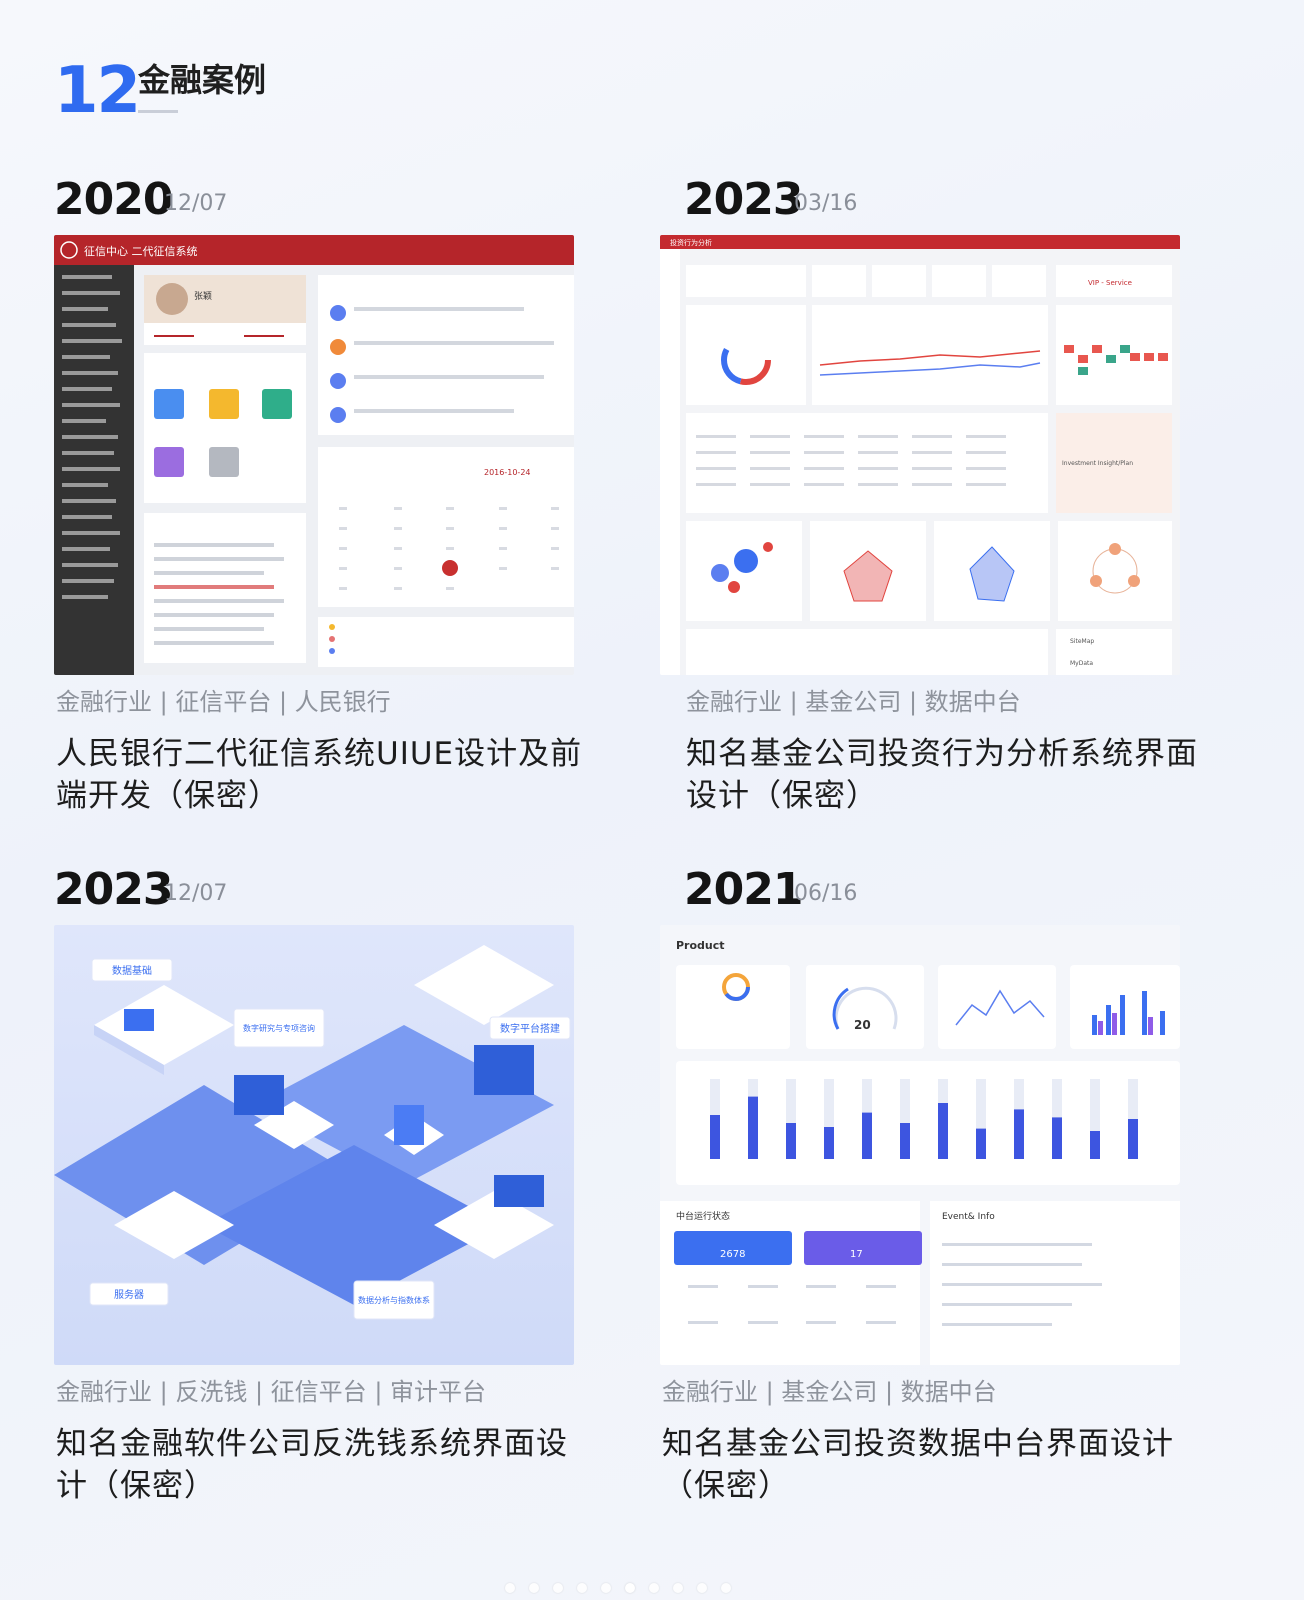  Describe the element at coordinates (319, 775) in the screenshot. I see `case-title: 人民银行二代征信系统UIUE设计及前端开发（保密）` at that location.